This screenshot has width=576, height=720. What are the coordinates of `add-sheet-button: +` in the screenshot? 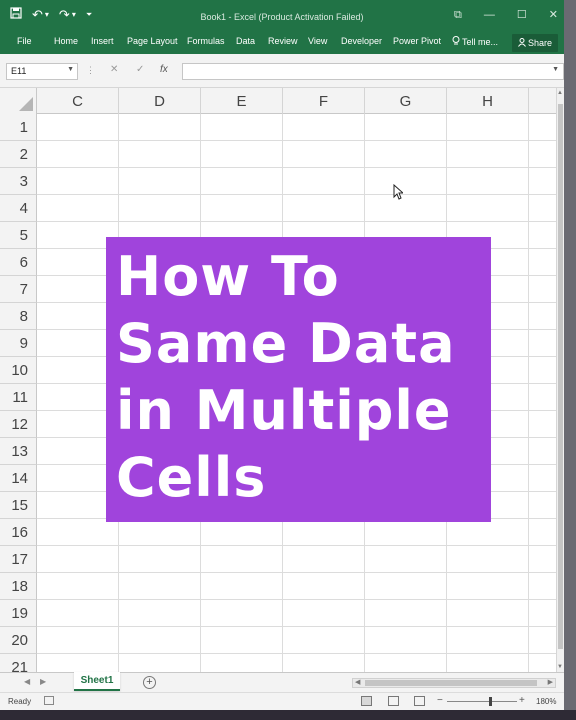 It's located at (149, 682).